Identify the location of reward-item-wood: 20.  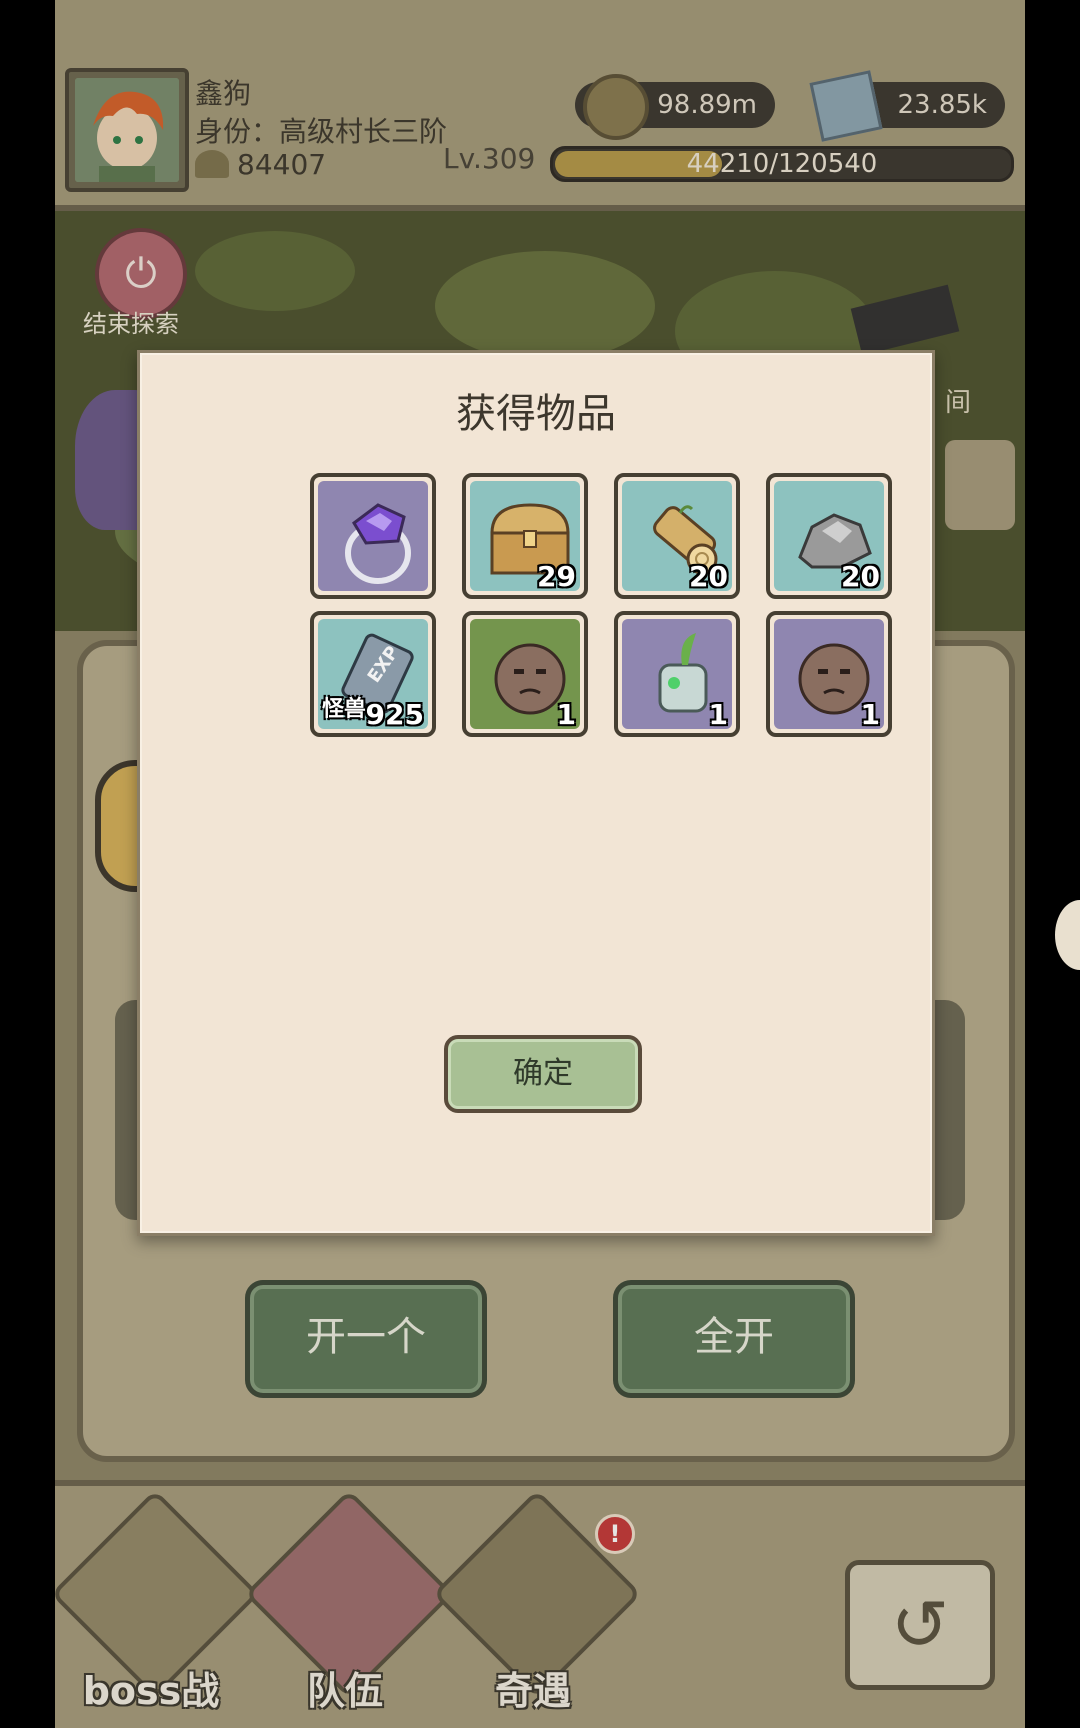
(677, 536).